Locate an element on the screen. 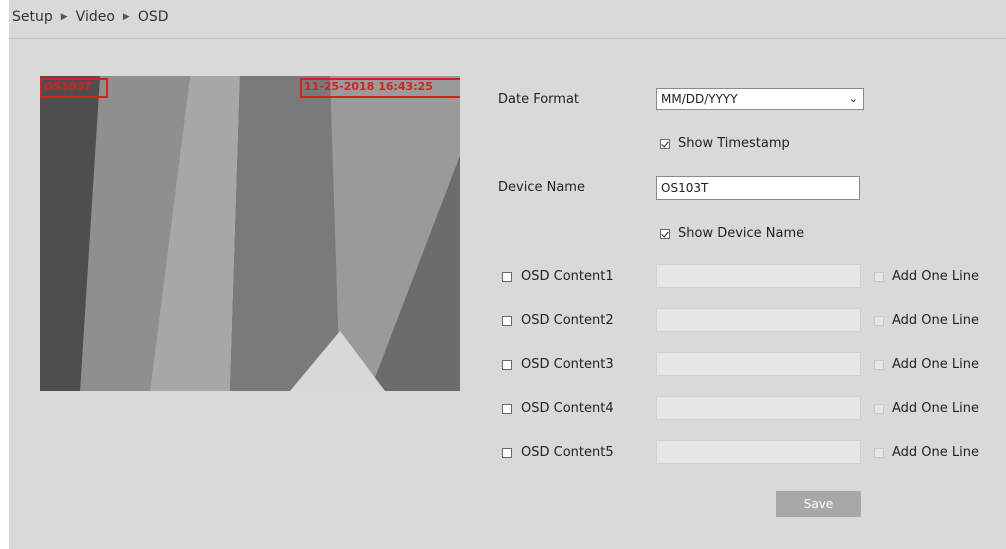 This screenshot has width=1006, height=549. show-device-name-row: Show Device Name is located at coordinates (732, 233).